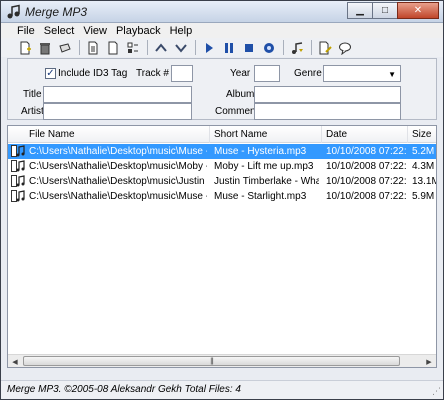 The image size is (444, 400). I want to click on move-up-icon, so click(161, 47).